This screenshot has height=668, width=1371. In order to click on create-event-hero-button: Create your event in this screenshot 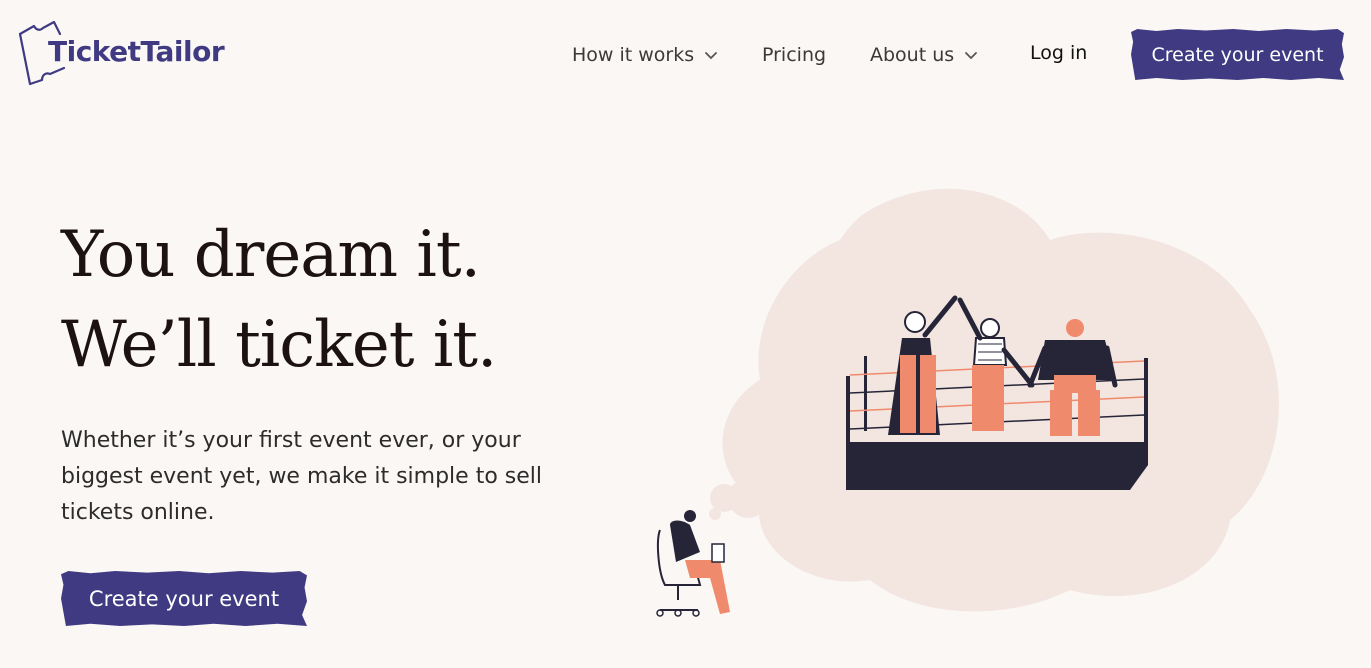, I will do `click(184, 598)`.